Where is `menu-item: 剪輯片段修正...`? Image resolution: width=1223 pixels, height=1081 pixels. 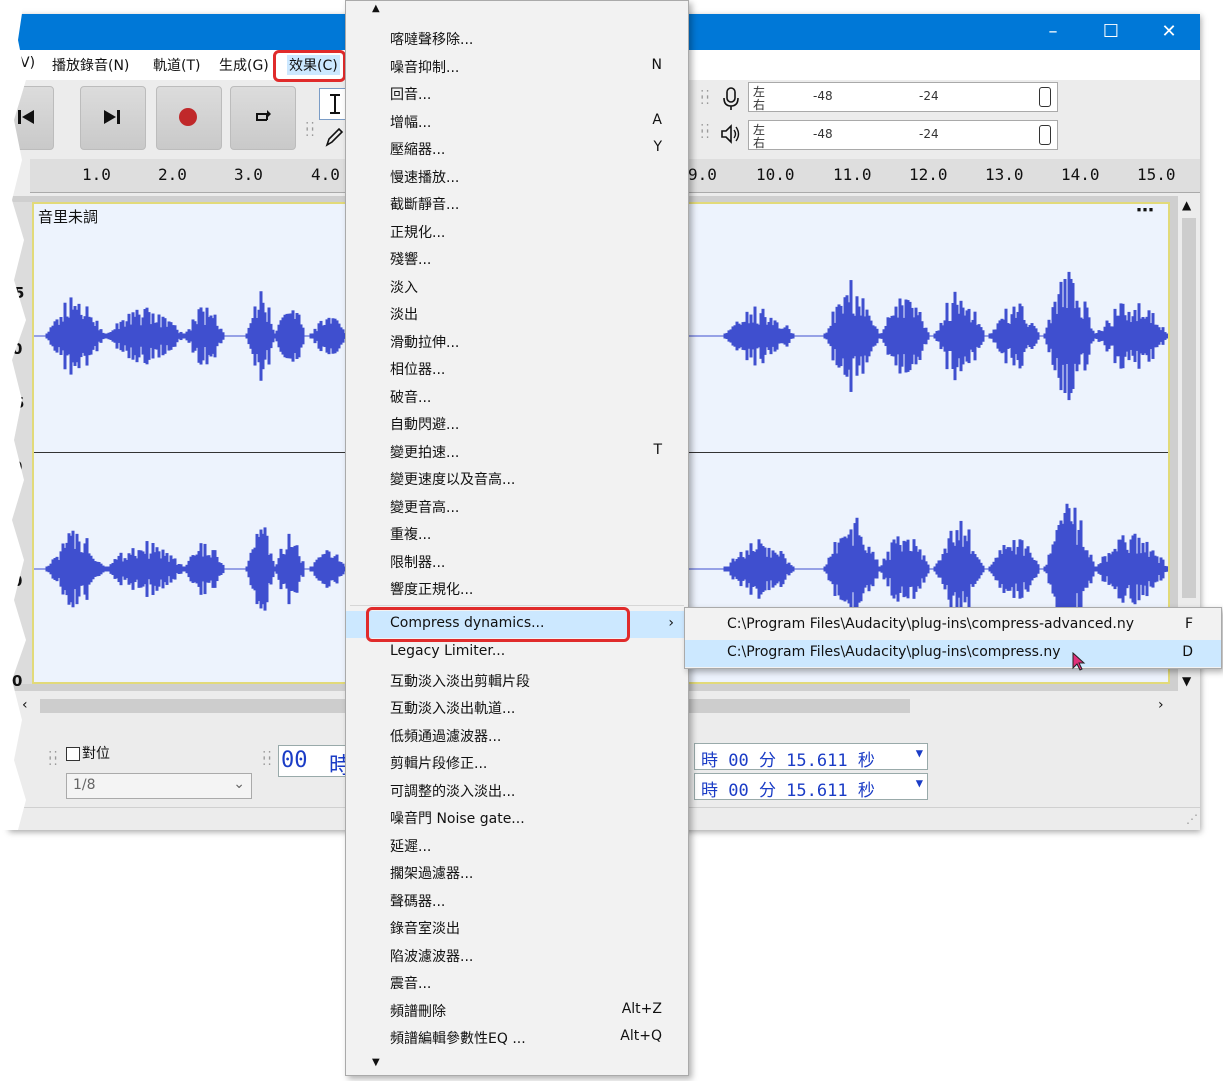 menu-item: 剪輯片段修正... is located at coordinates (517, 762).